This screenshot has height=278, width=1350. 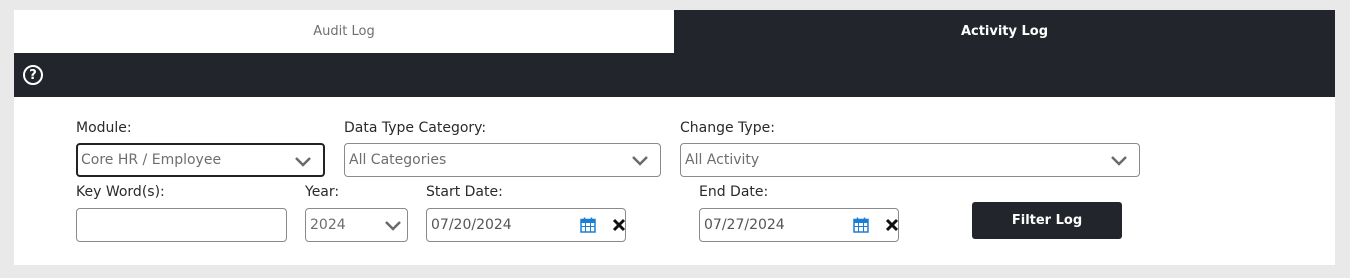 I want to click on data-type-category-label: Data Type Category:, so click(x=415, y=128).